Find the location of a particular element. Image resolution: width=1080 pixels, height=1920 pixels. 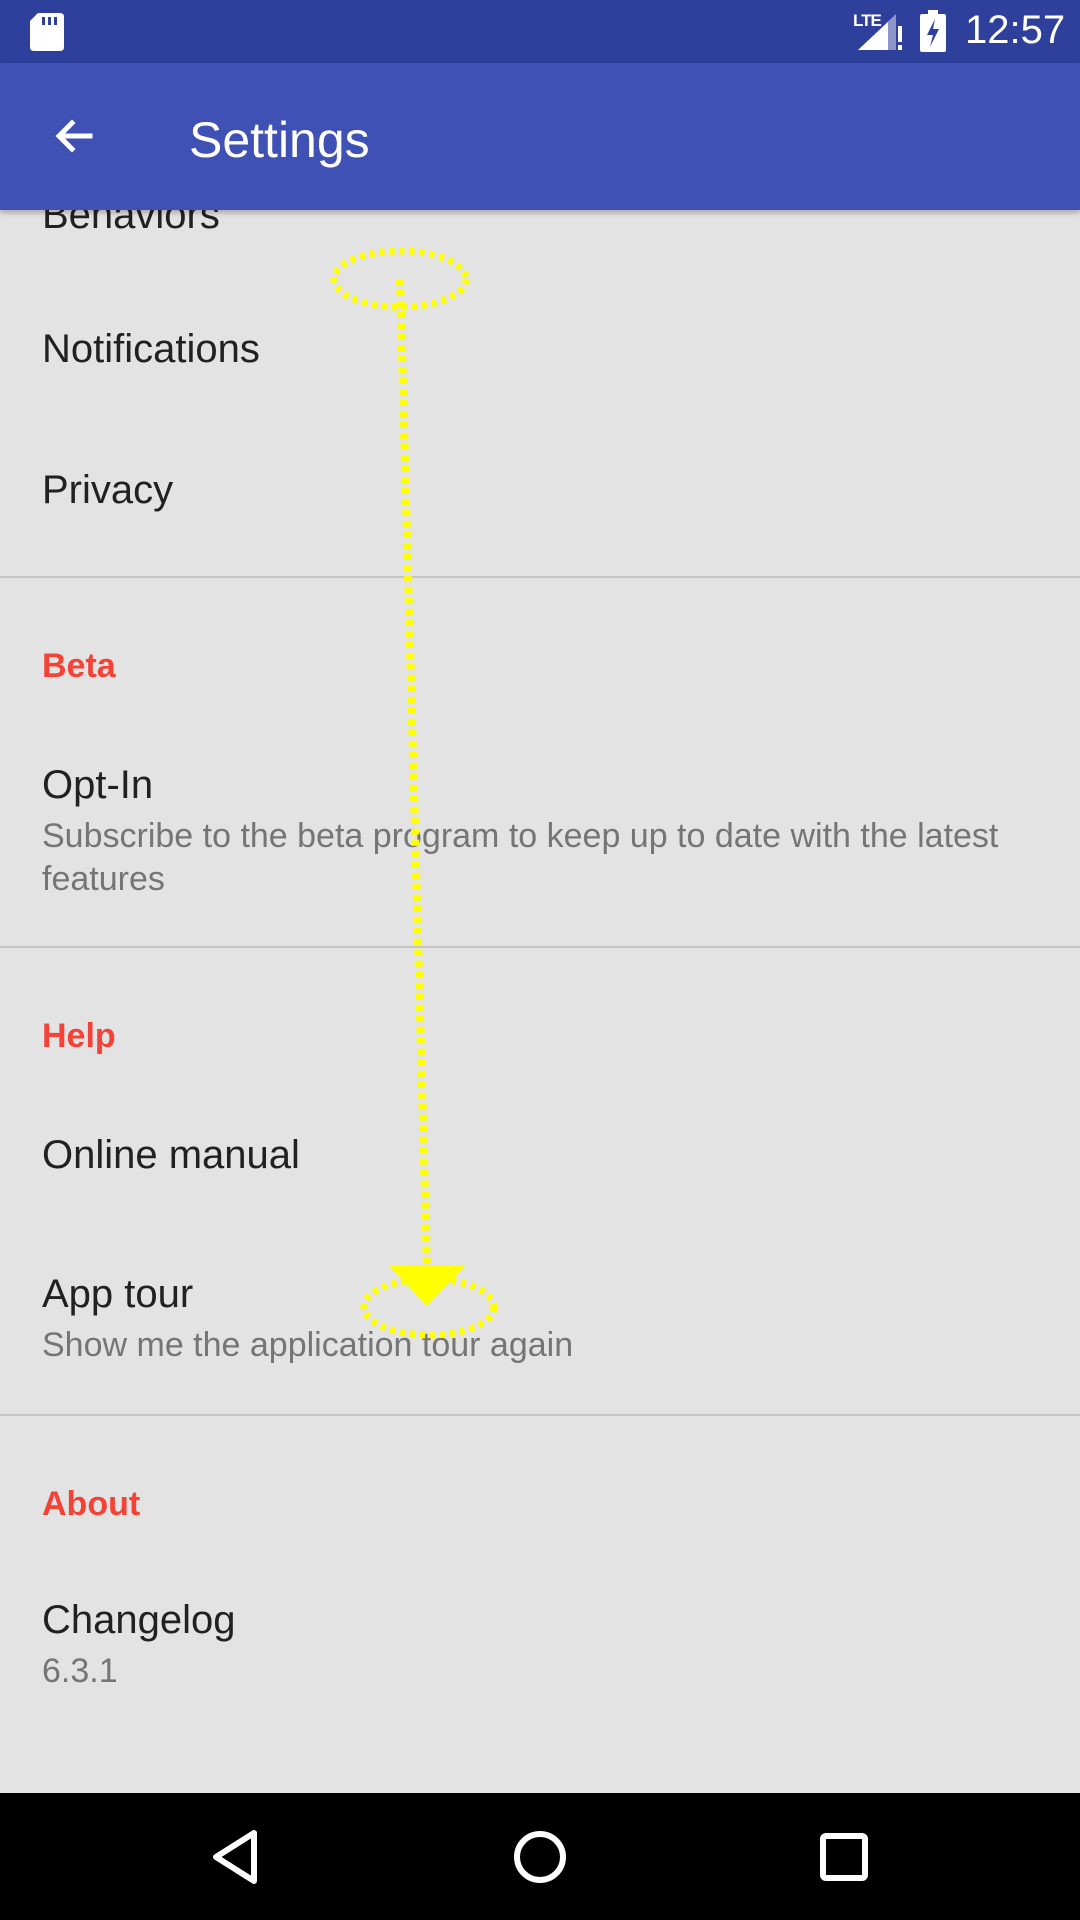

status-bar: LTE 12:57 is located at coordinates (540, 31).